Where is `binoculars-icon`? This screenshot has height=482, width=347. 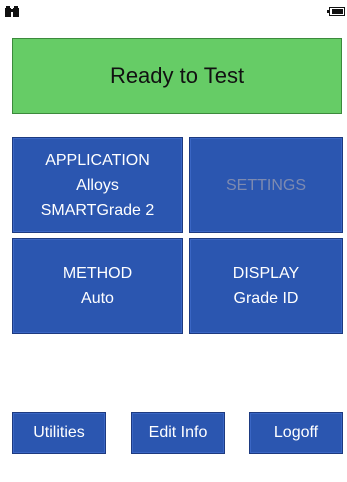 binoculars-icon is located at coordinates (12, 11).